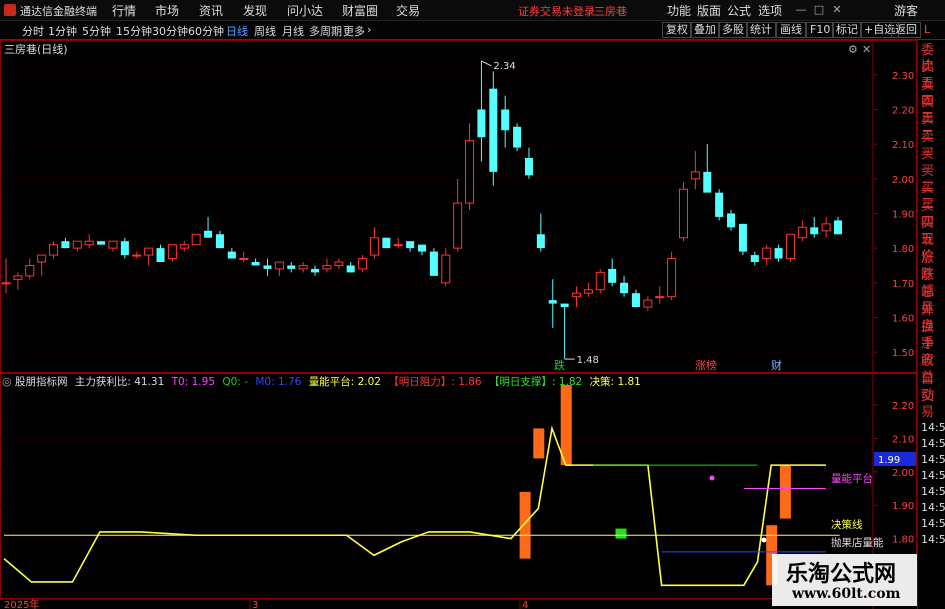  I want to click on menu-discover: 发现, so click(255, 10).